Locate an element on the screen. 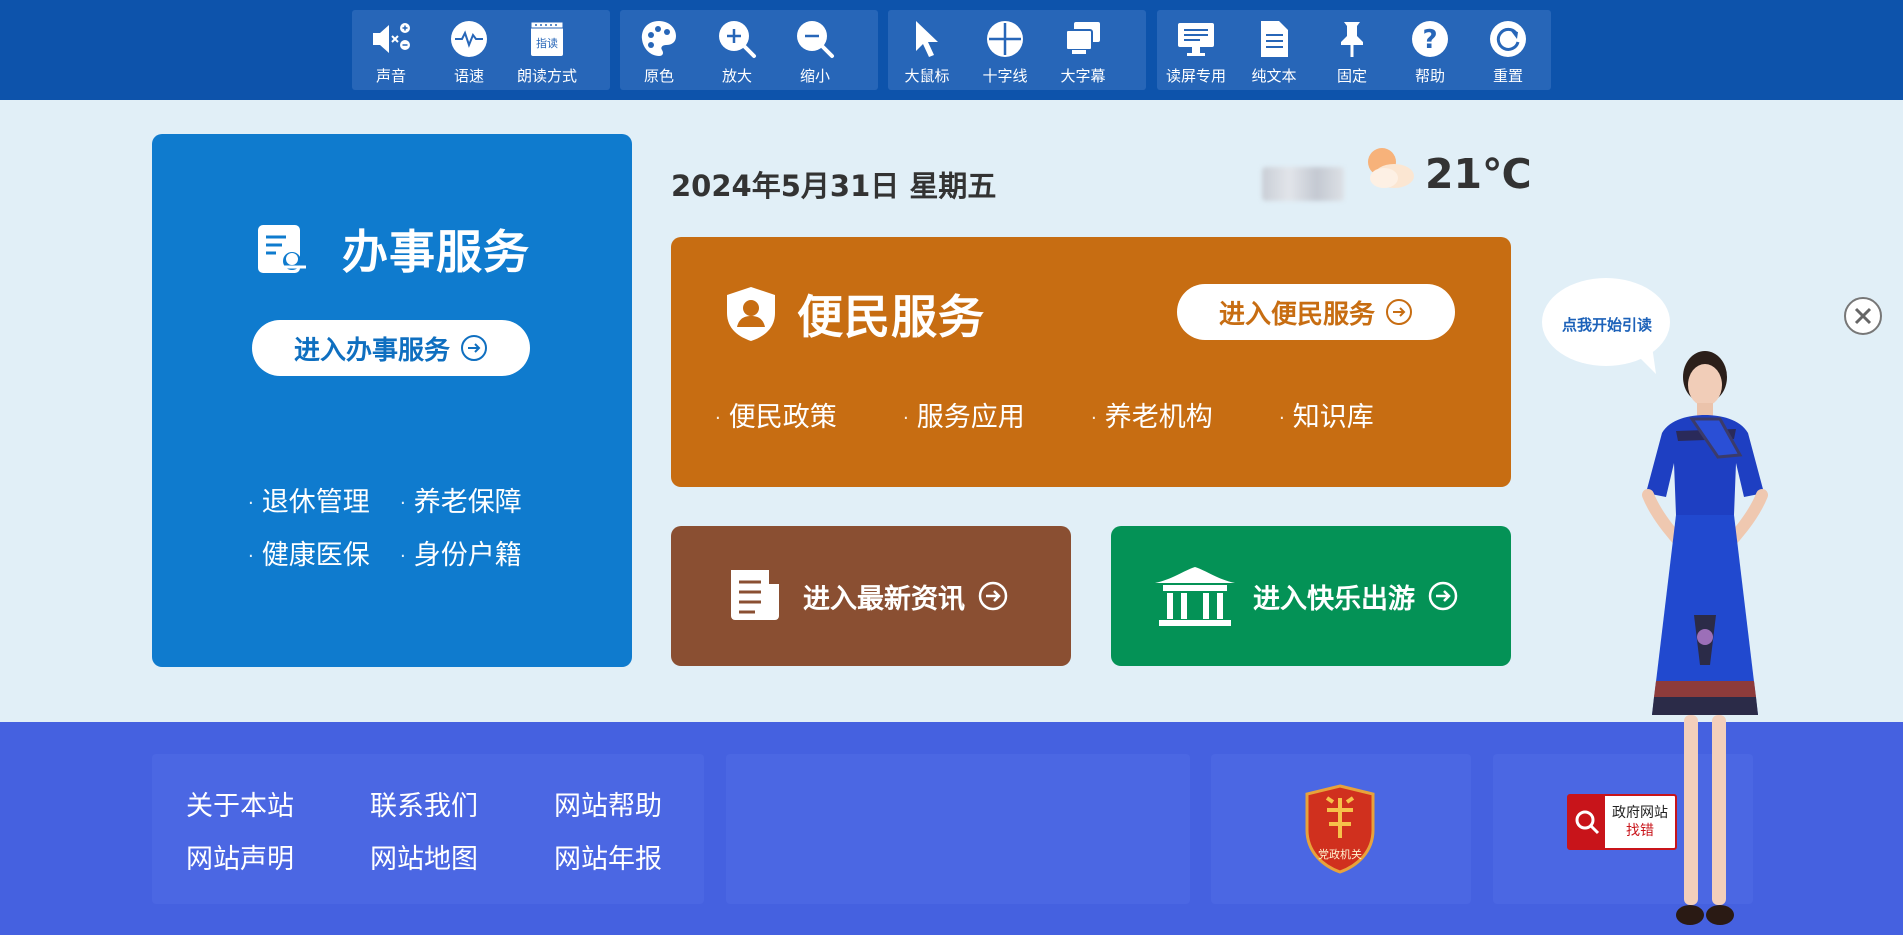 The height and width of the screenshot is (935, 1903). travel-card: 进入快乐出游 is located at coordinates (1311, 596).